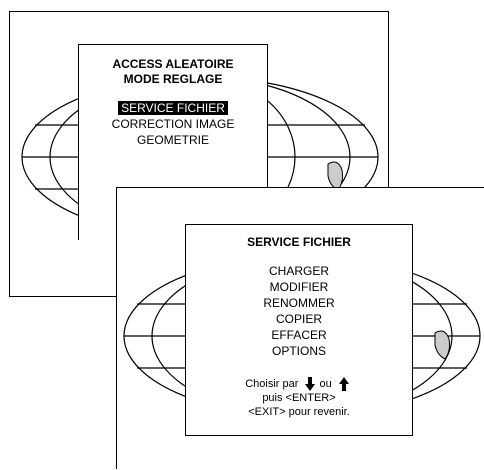  I want to click on menu-item-label: GEOMETRIE, so click(172, 140).